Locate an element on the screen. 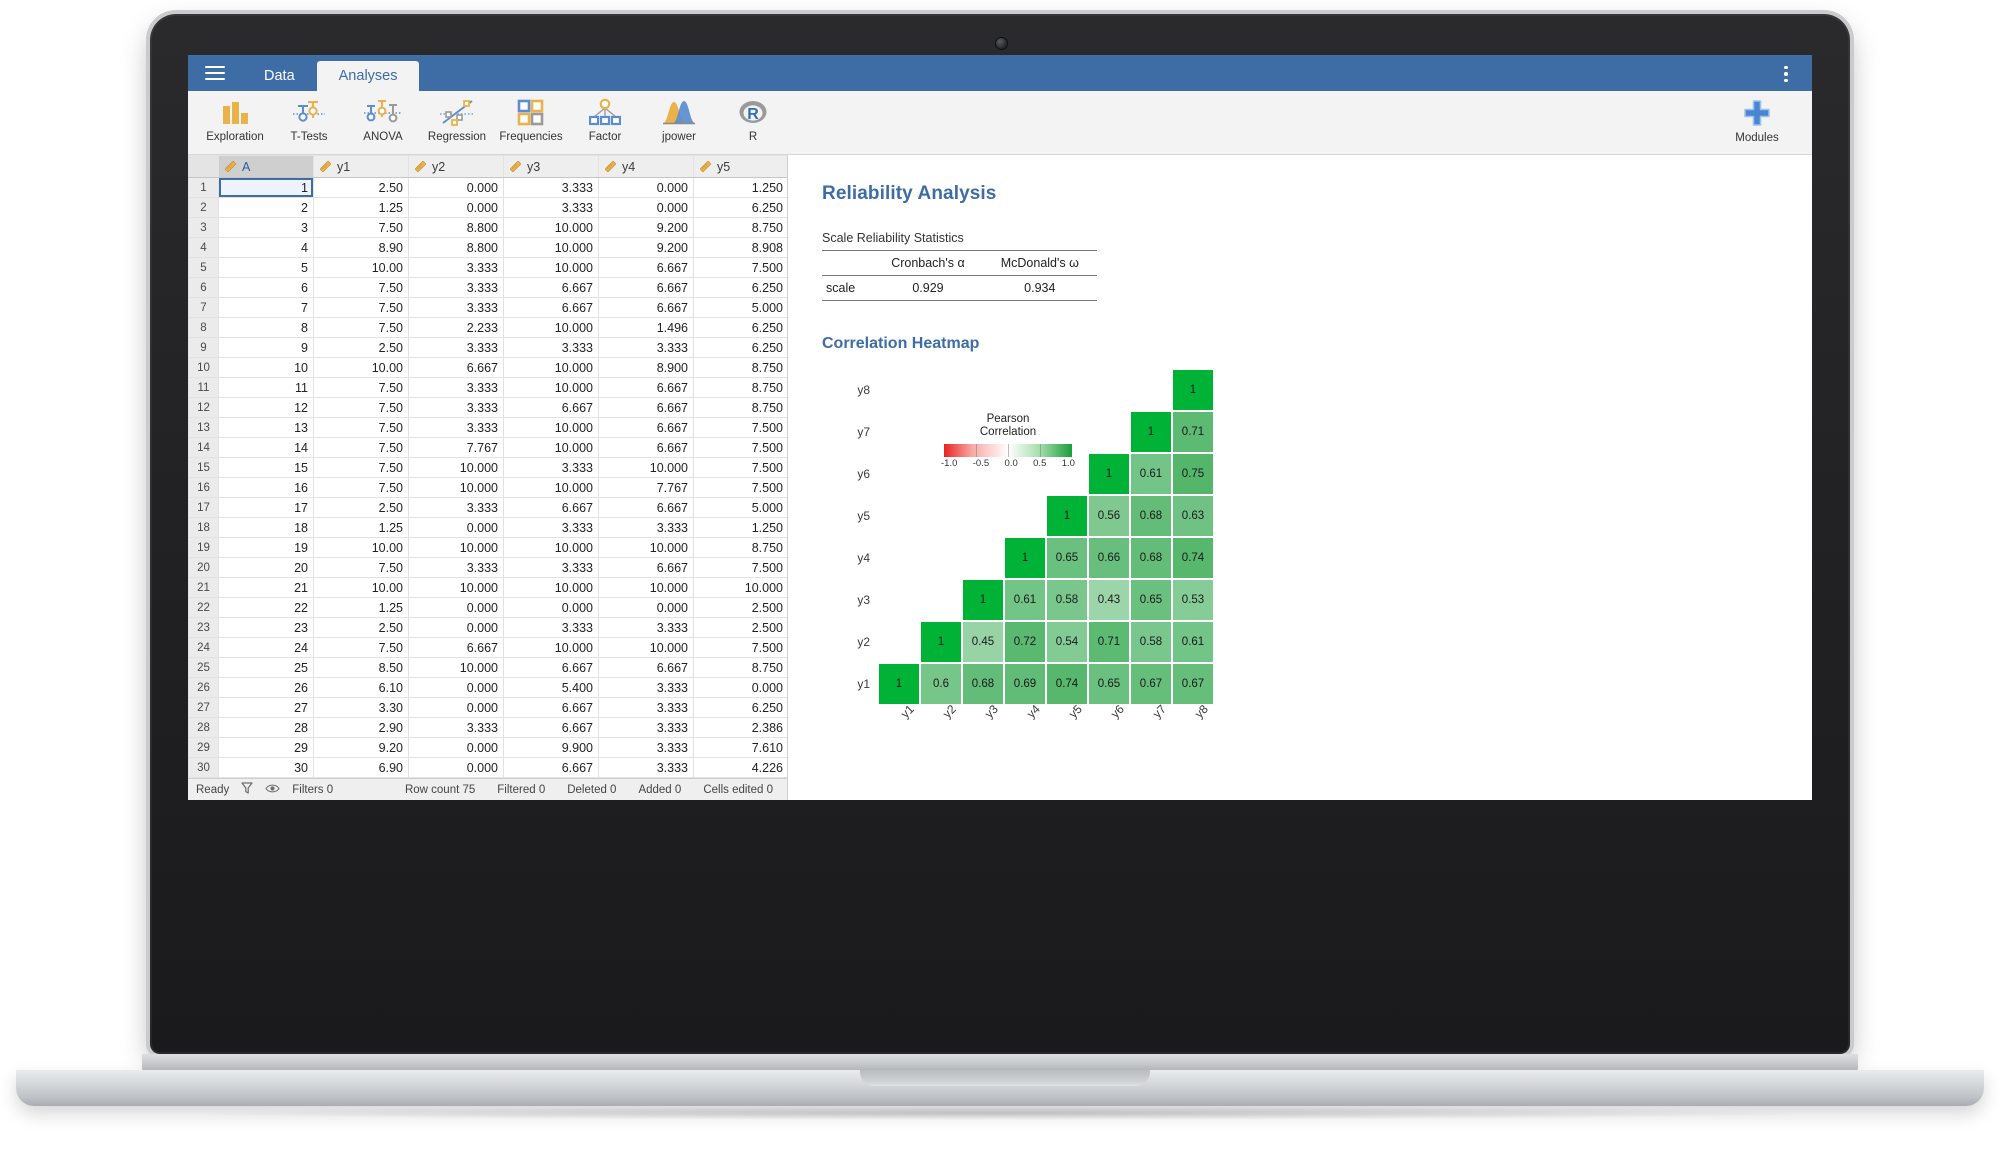  table-row: 9 9 2.50 3.333 3.333 3.333 6.250 is located at coordinates (487, 347).